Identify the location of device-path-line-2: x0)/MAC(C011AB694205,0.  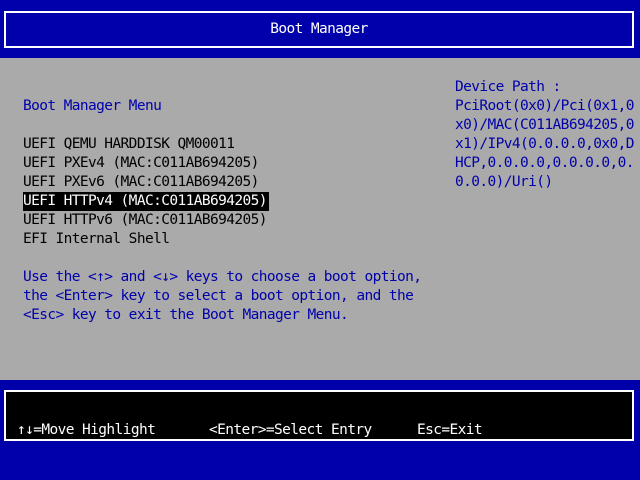
(544, 125).